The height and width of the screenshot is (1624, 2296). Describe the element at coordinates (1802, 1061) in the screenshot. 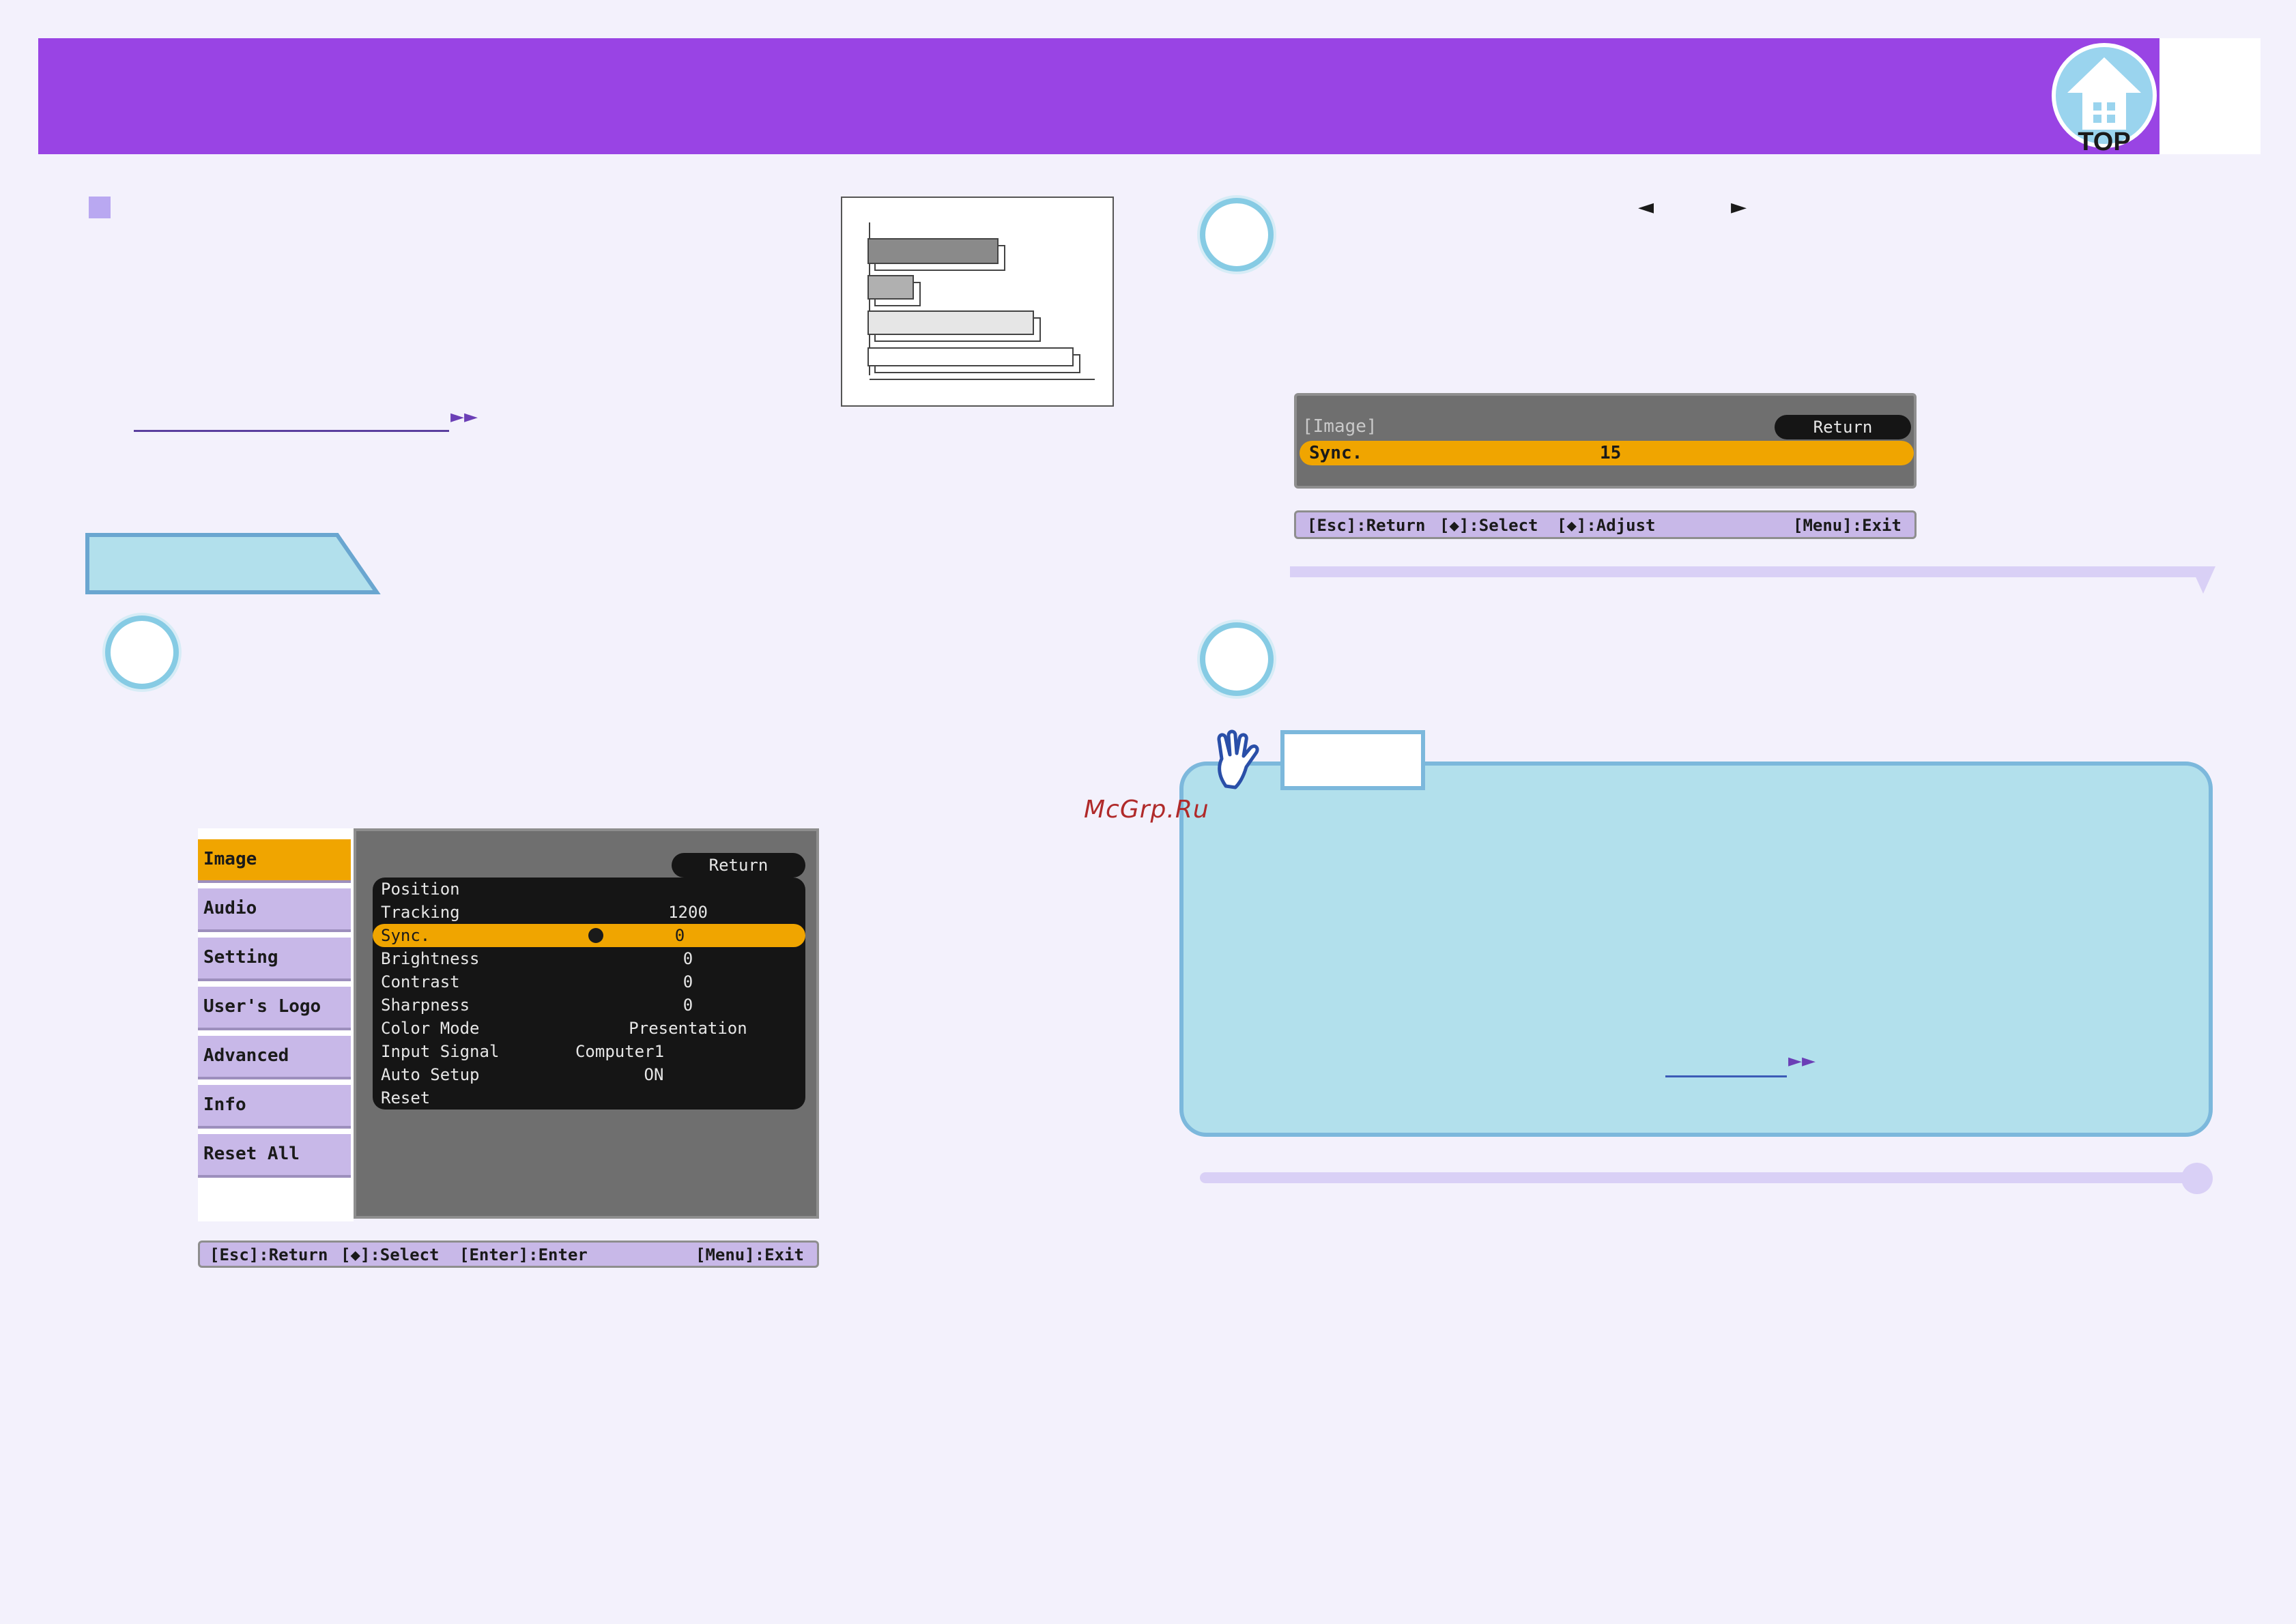

I see `tip-link-arrow-icon: ►►` at that location.